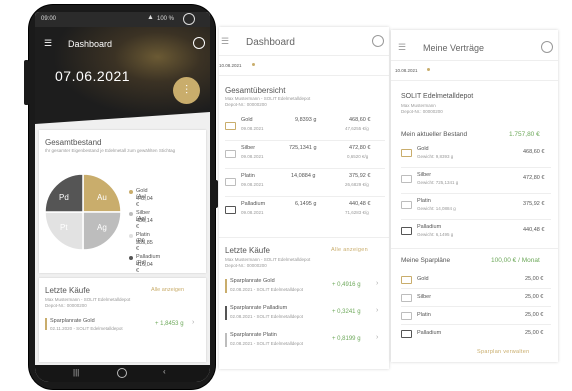 This screenshot has height=391, width=572. I want to click on portfolio-pie-chart: Au Pd Pt Ag, so click(83, 212).